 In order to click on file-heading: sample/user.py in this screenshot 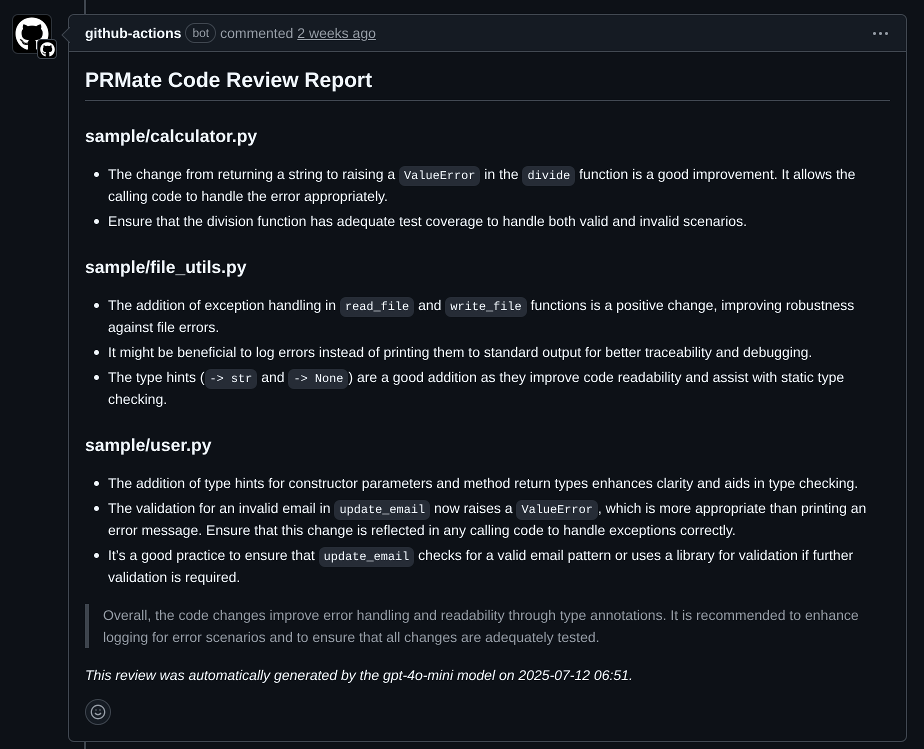, I will do `click(148, 445)`.